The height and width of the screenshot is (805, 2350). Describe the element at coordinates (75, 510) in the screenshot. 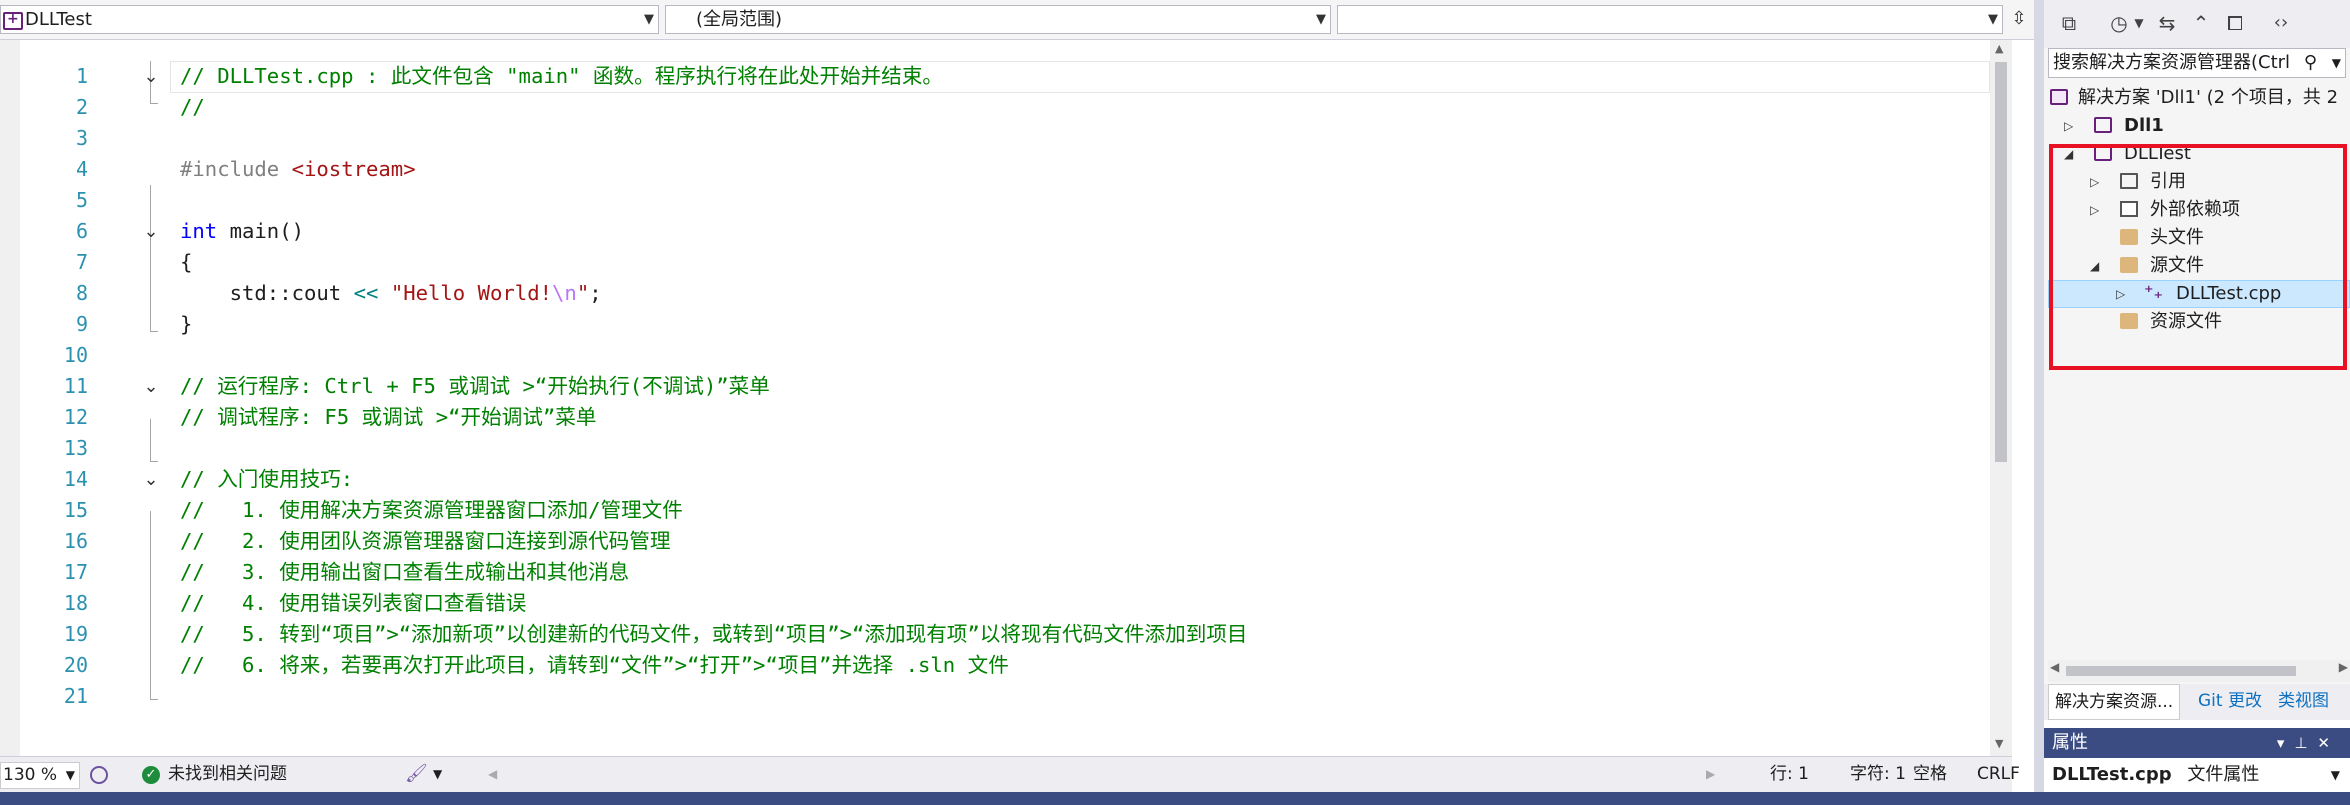

I see `line-number: 15` at that location.